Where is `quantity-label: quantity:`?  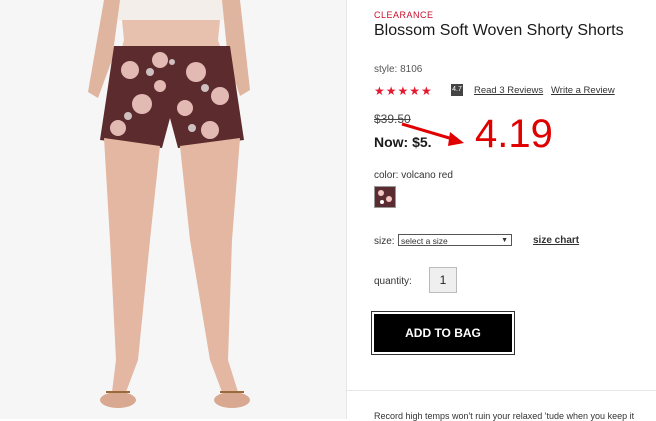
quantity-label: quantity: is located at coordinates (393, 281).